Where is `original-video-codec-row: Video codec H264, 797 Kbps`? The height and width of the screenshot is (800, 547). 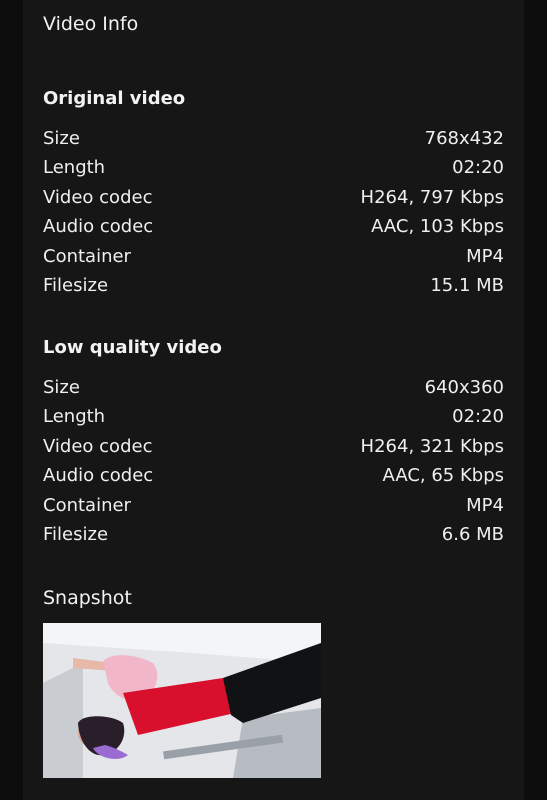 original-video-codec-row: Video codec H264, 797 Kbps is located at coordinates (273, 197).